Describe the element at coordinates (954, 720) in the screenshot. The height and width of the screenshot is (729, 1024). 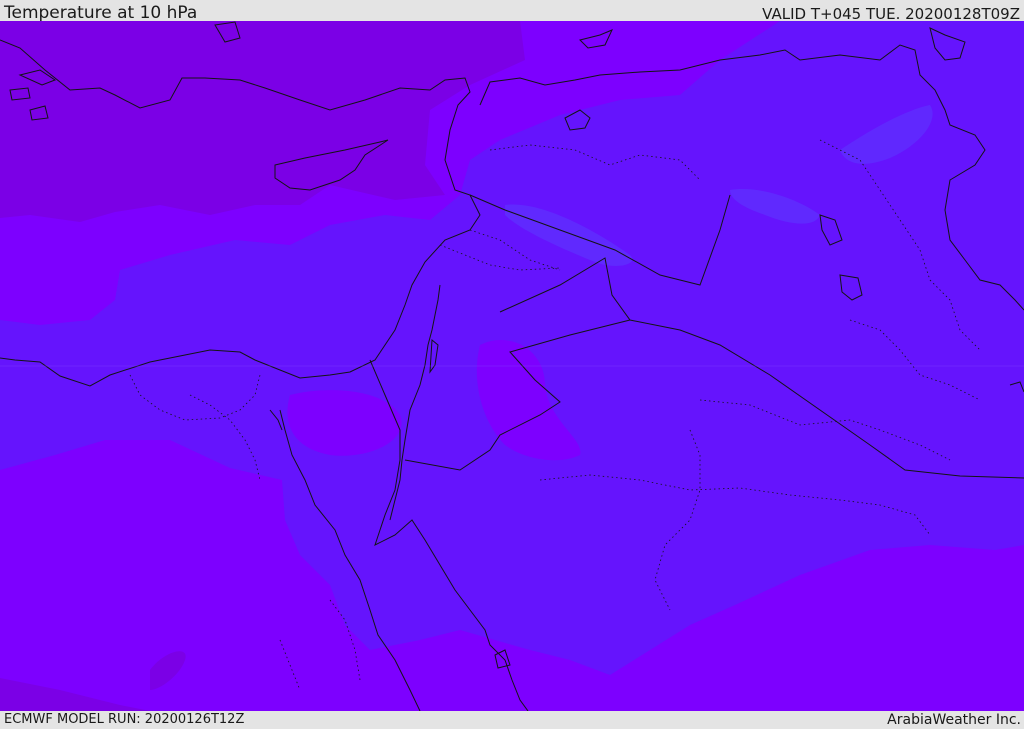
I see `credit-label: ArabiaWeather Inc.` at that location.